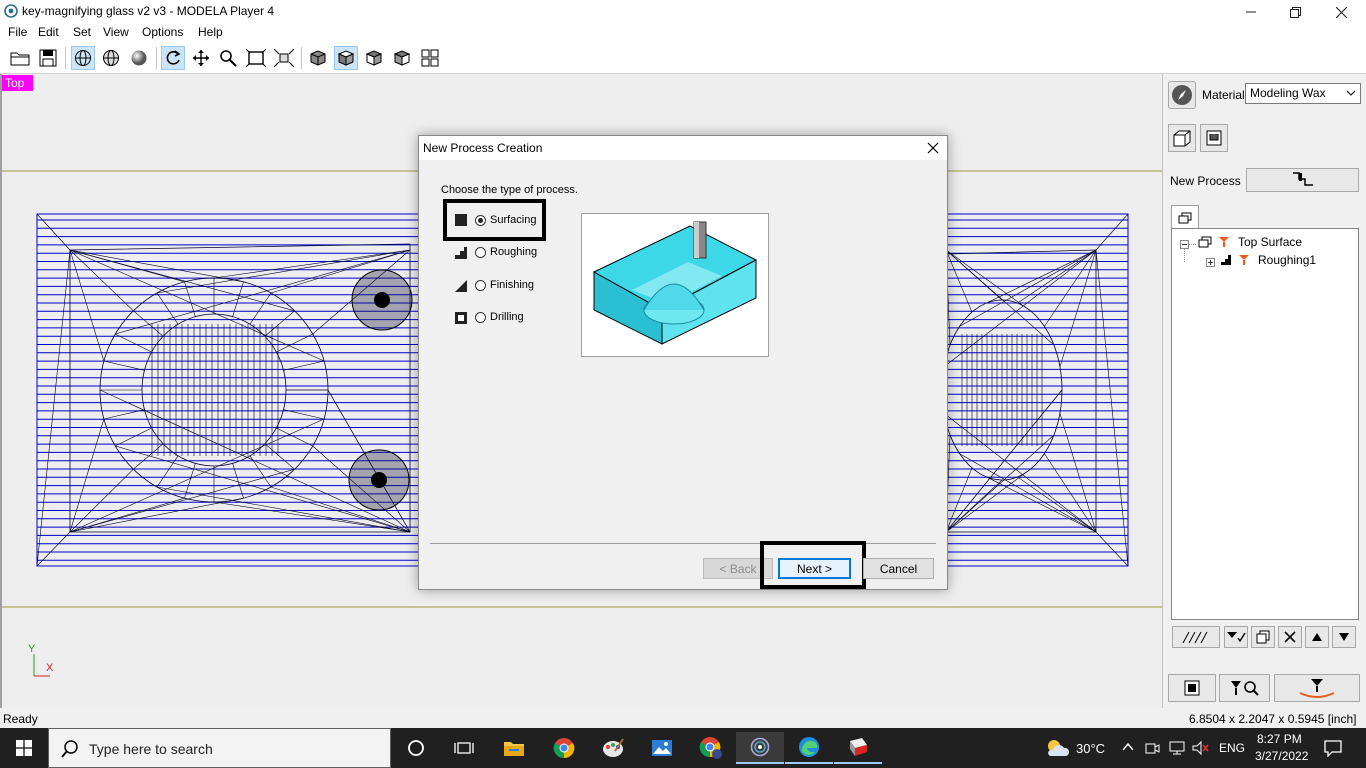 This screenshot has width=1366, height=768. I want to click on photos-button, so click(662, 748).